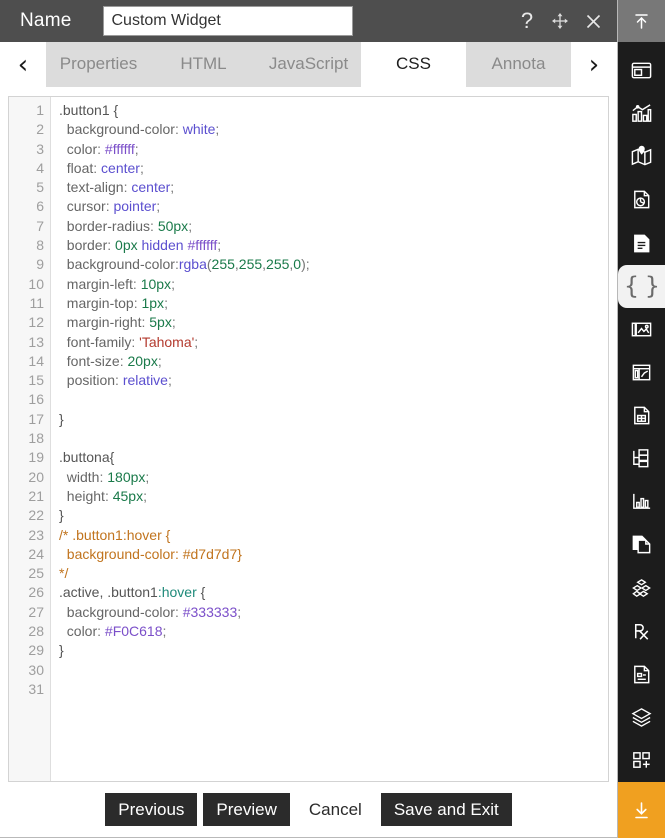 This screenshot has width=665, height=838. Describe the element at coordinates (110, 206) in the screenshot. I see `code-line: cursor: pointer;` at that location.